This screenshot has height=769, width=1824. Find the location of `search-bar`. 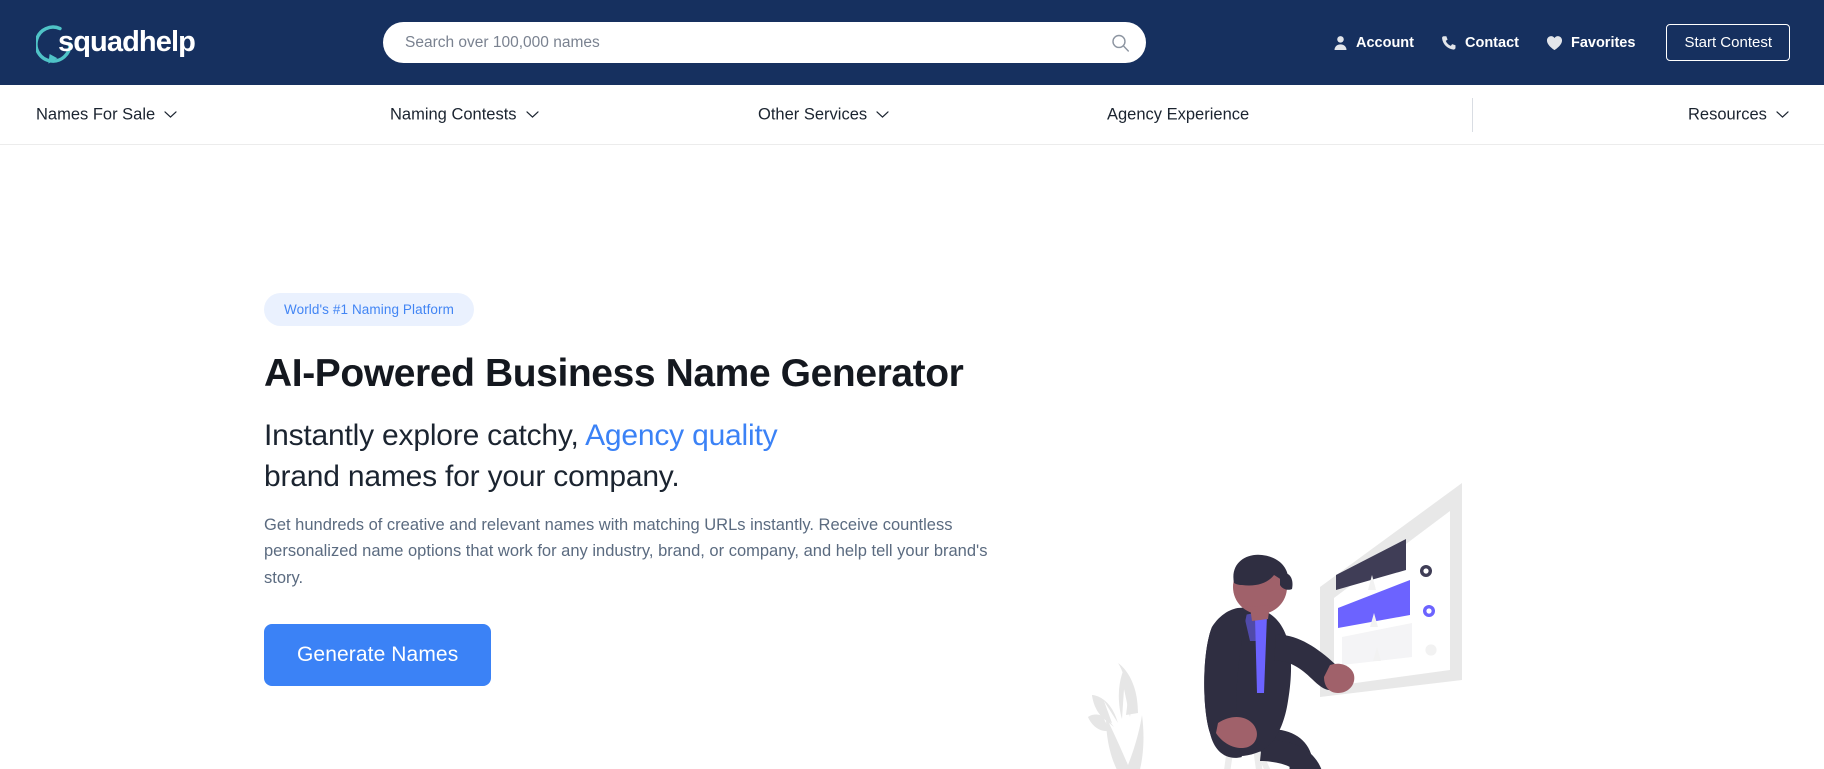

search-bar is located at coordinates (764, 42).